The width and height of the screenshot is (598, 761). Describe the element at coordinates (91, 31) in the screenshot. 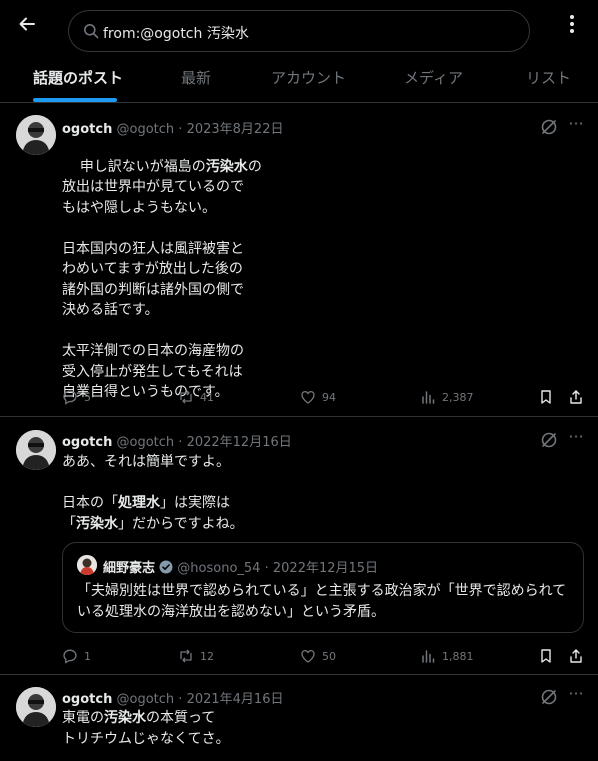

I see `search-icon` at that location.